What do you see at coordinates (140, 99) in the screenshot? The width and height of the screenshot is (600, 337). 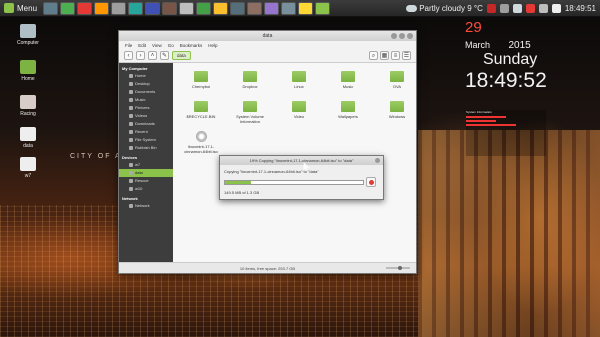 I see `sidebar-item-label: Music` at bounding box center [140, 99].